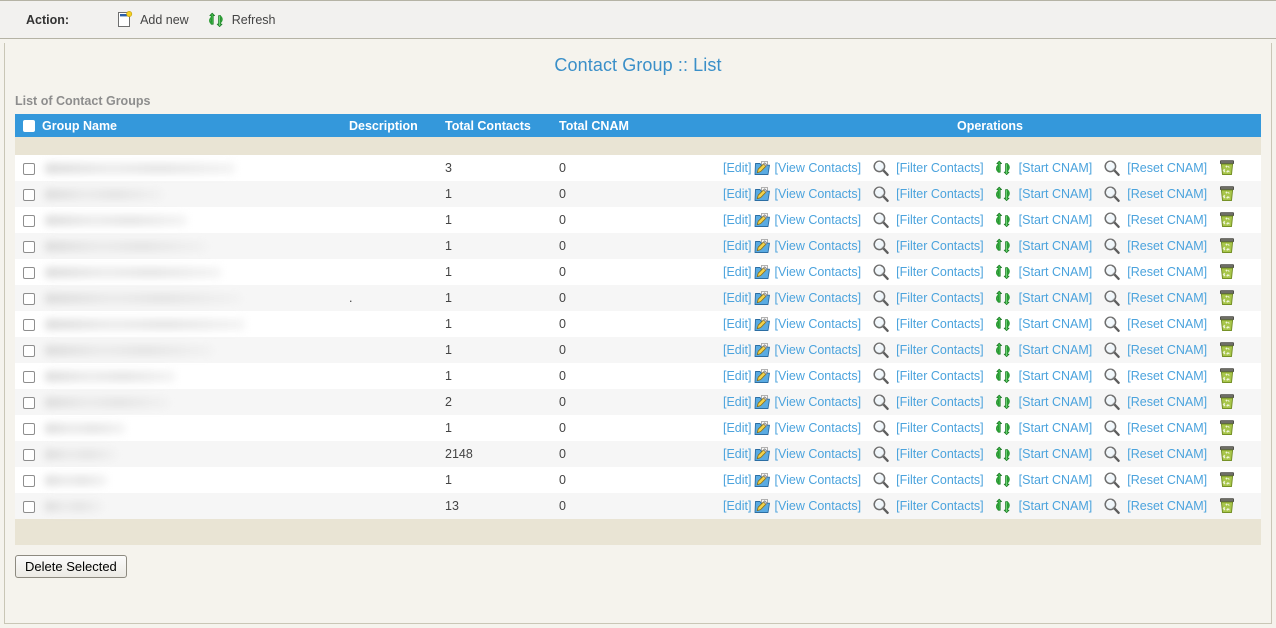 This screenshot has width=1276, height=628. I want to click on add-new-button: Add new, so click(151, 19).